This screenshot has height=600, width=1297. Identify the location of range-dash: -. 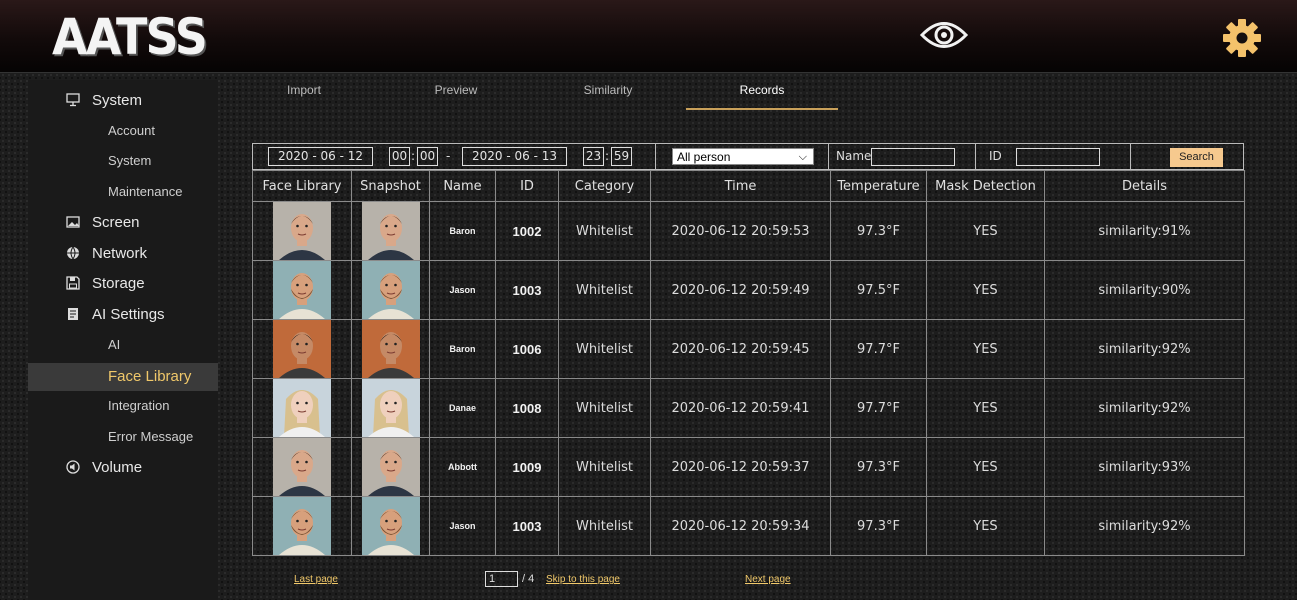
(448, 156).